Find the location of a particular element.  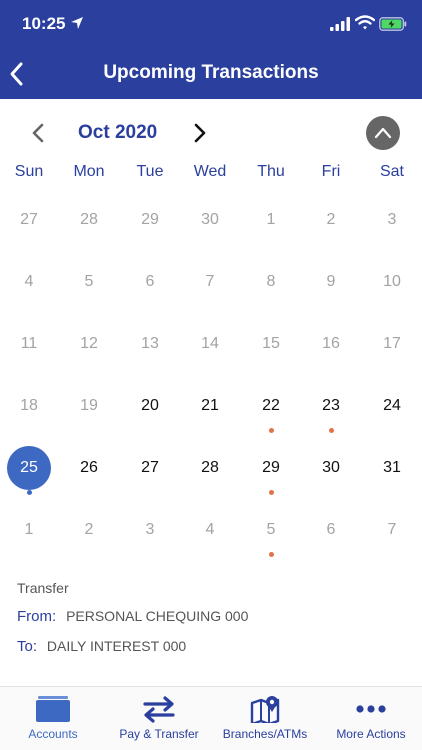

tab-pay-transfer: Pay & Transfer is located at coordinates (159, 718).